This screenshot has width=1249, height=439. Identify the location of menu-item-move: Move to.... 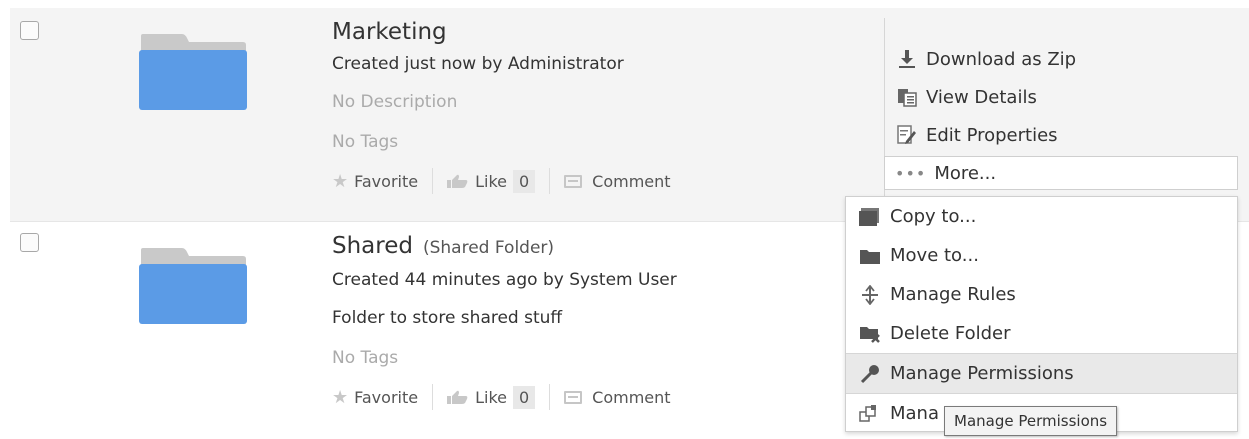
(1041, 255).